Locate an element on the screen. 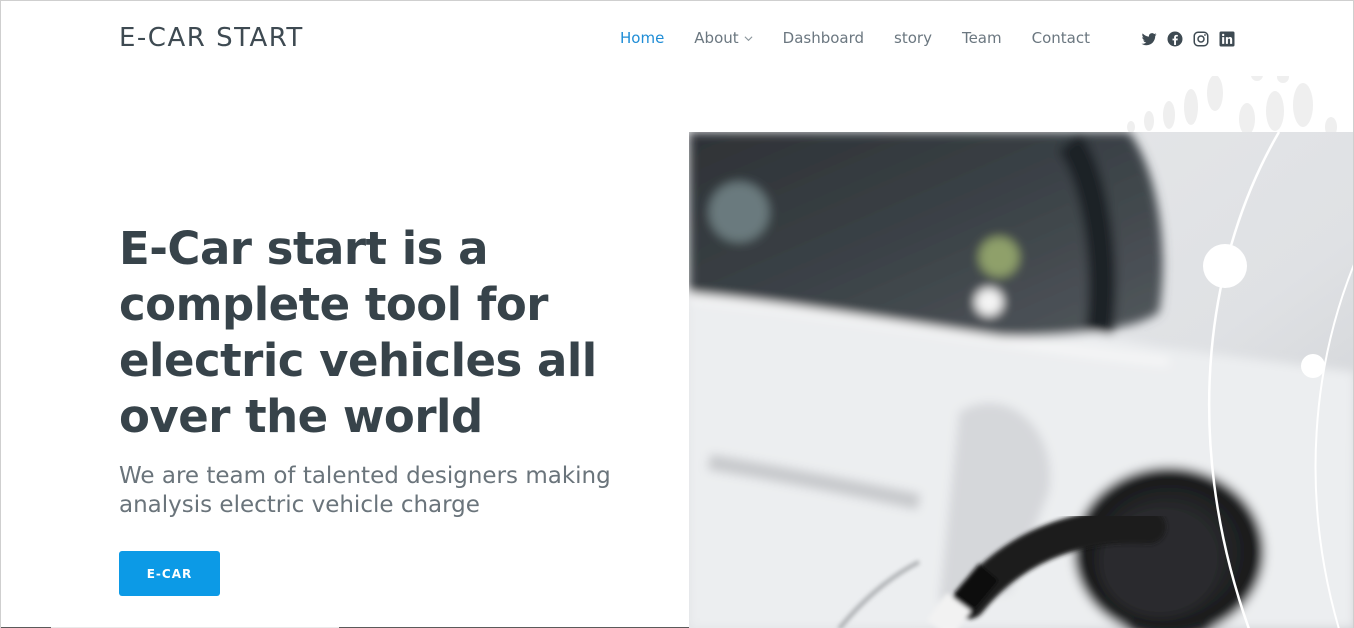 This screenshot has width=1354, height=628. twitter-icon is located at coordinates (1149, 39).